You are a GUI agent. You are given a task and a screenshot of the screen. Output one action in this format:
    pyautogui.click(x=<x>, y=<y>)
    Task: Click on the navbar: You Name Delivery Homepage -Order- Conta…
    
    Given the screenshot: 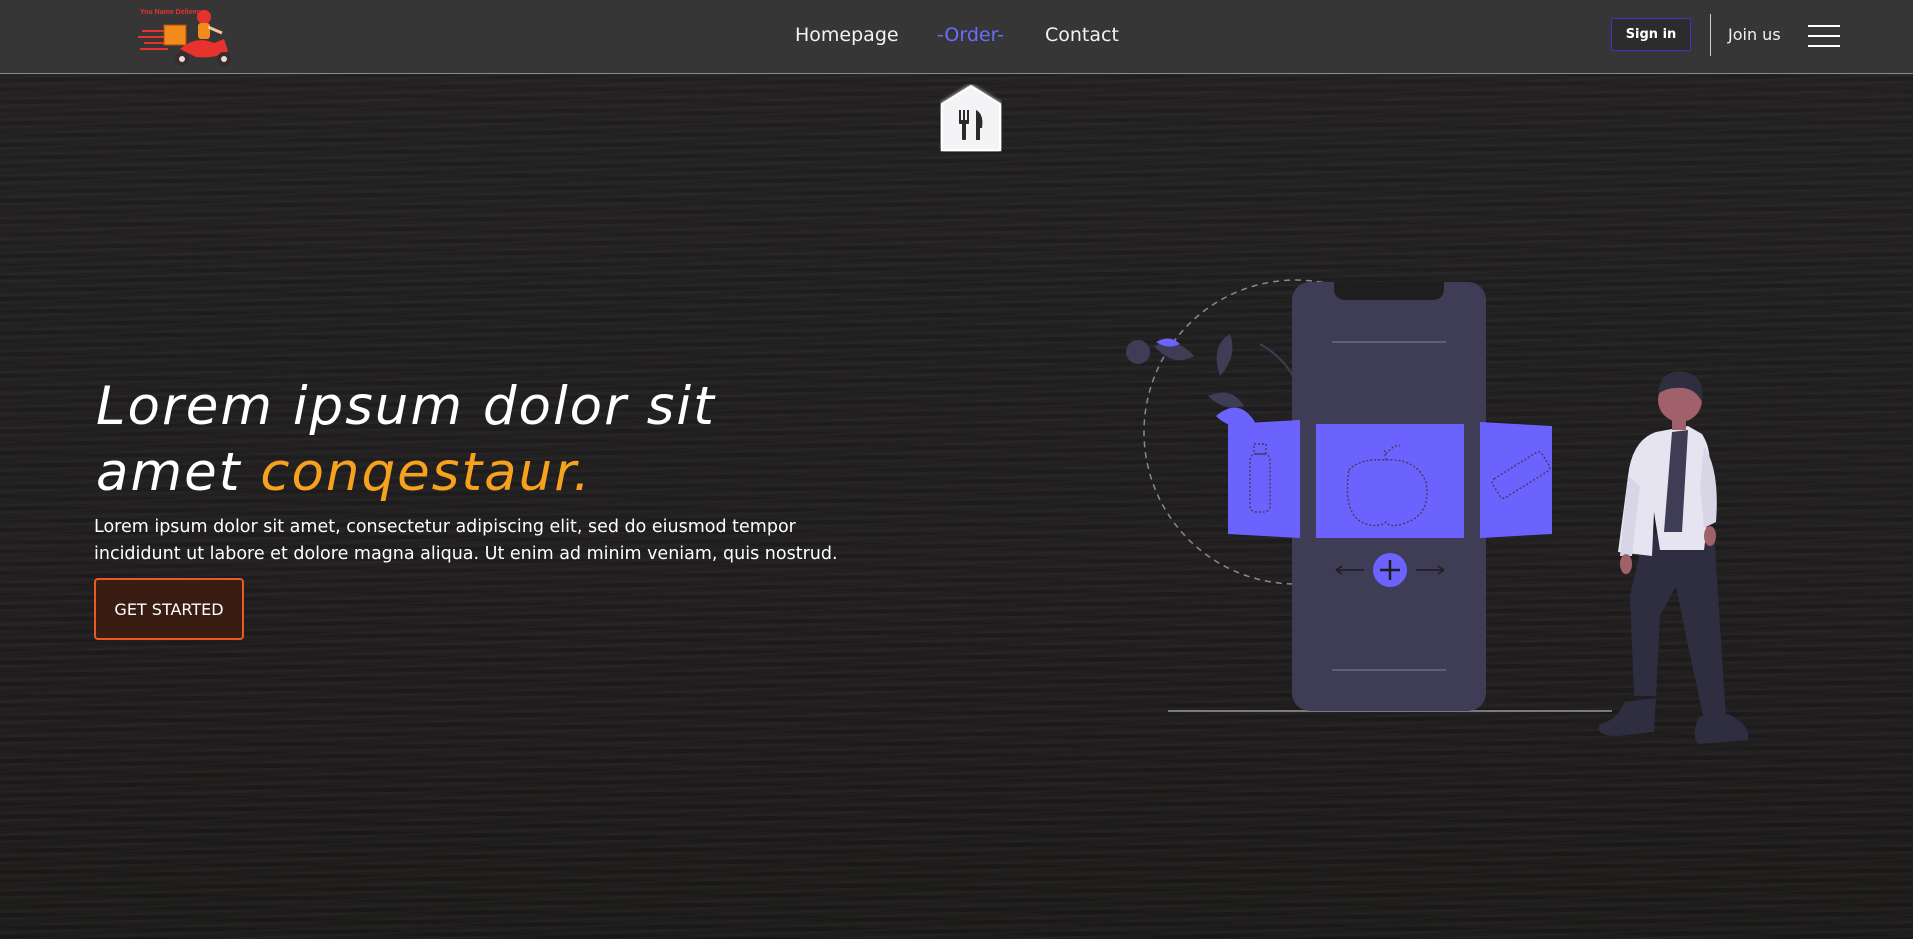 What is the action you would take?
    pyautogui.click(x=956, y=37)
    